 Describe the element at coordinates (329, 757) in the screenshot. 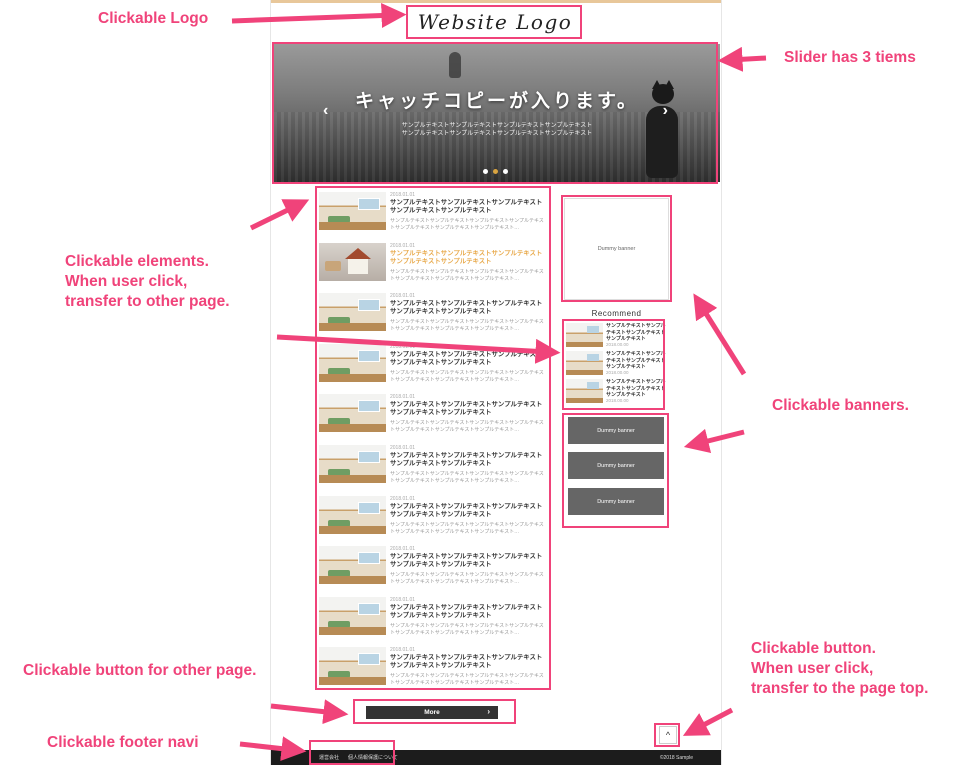

I see `footer-nav-company: 運営会社` at that location.